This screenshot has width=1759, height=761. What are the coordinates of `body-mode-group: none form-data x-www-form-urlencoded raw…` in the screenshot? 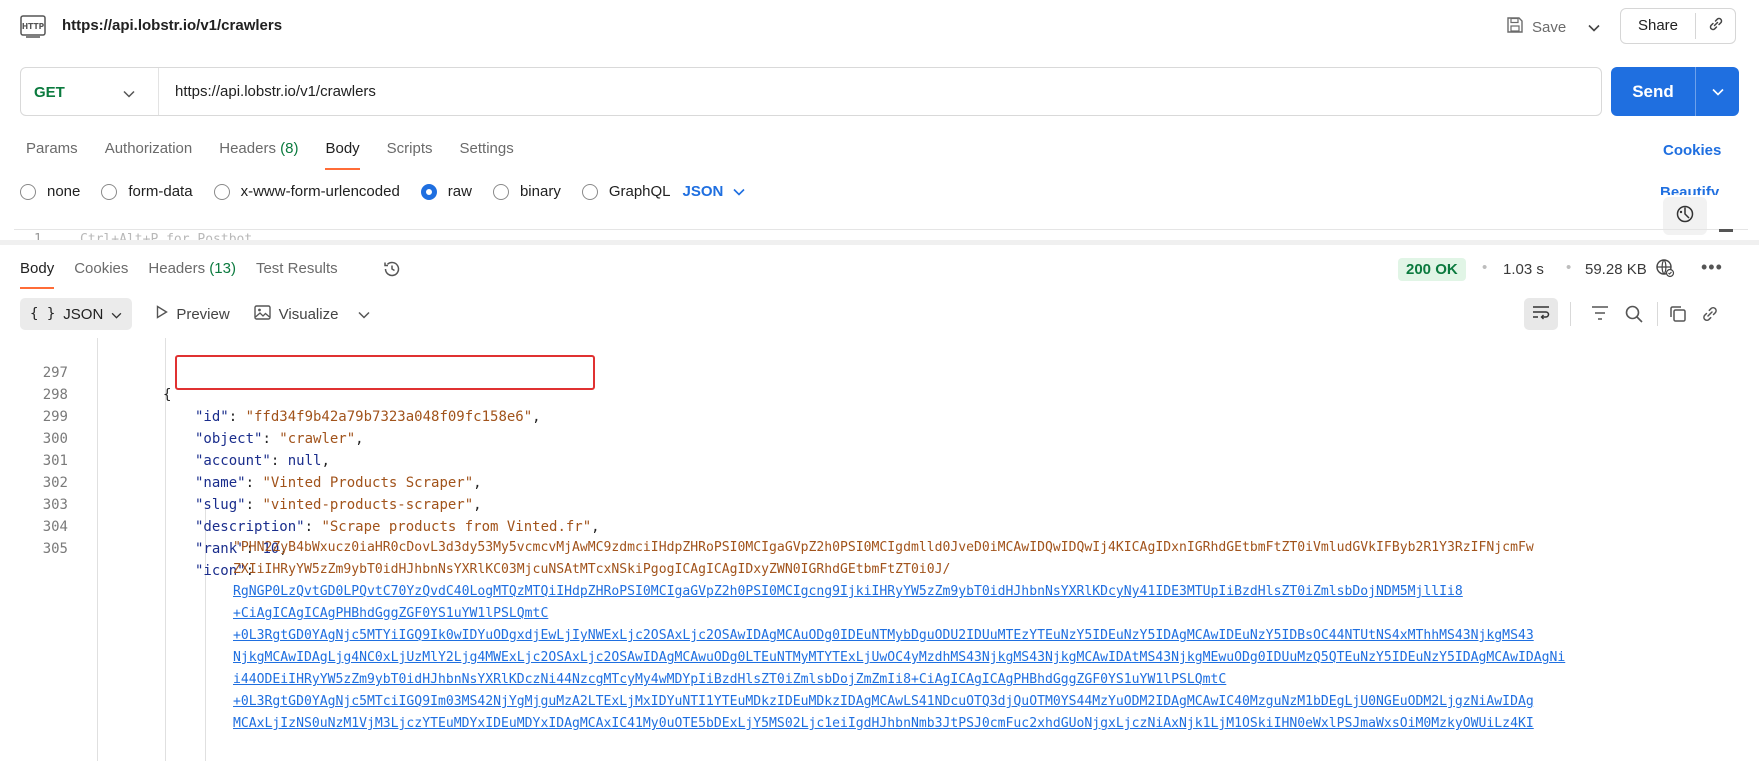 It's located at (382, 191).